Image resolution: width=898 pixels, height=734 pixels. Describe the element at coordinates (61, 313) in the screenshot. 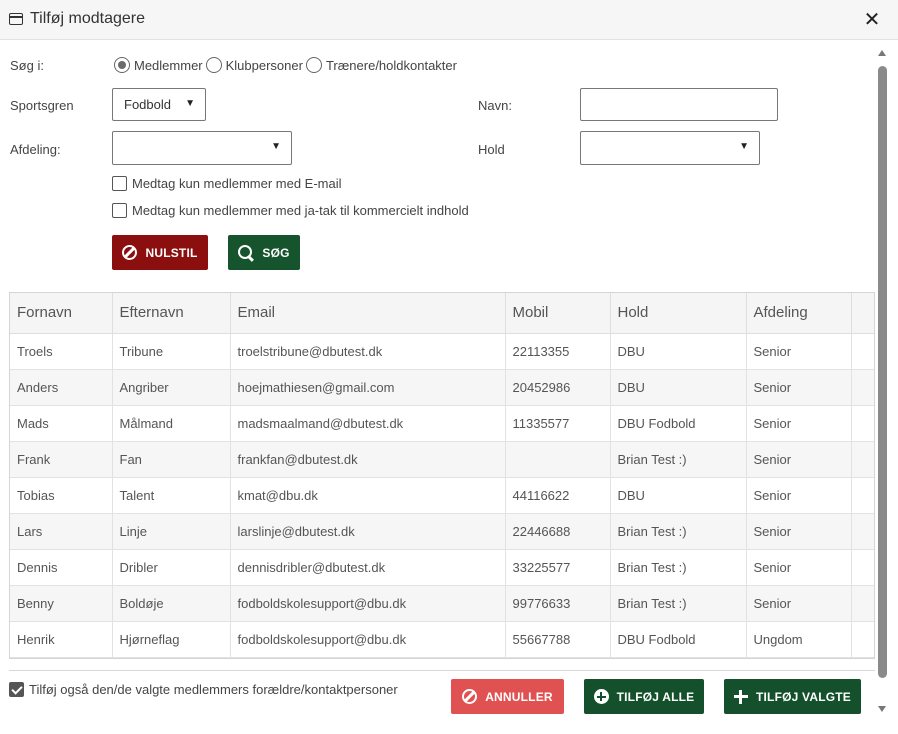

I see `column-header-firstname: Fornavn` at that location.